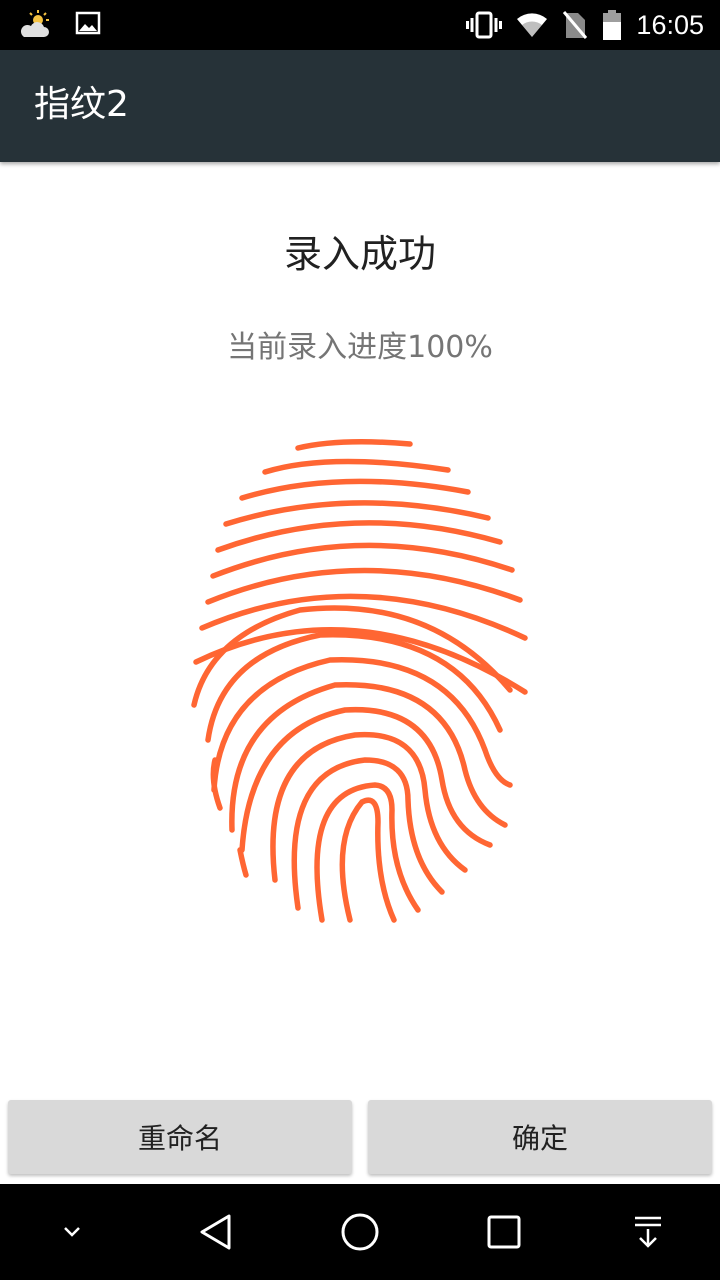  What do you see at coordinates (575, 25) in the screenshot?
I see `no-sim-icon` at bounding box center [575, 25].